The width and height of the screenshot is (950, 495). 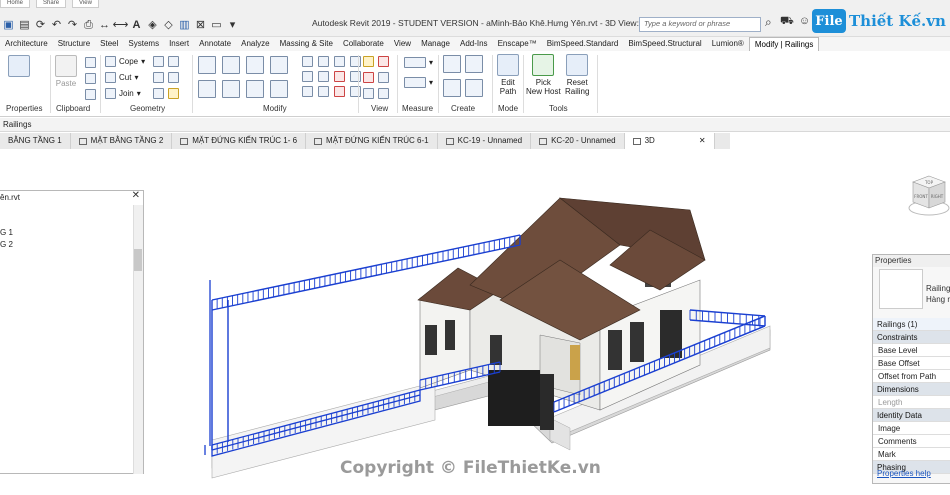 I want to click on rotate-icon, so click(x=255, y=89).